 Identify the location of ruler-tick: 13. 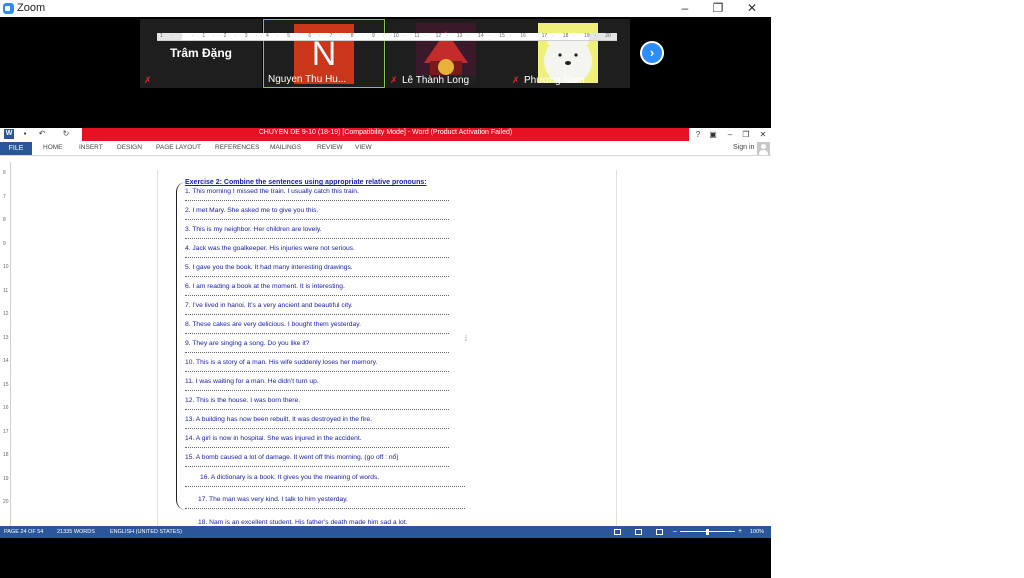
(459, 36).